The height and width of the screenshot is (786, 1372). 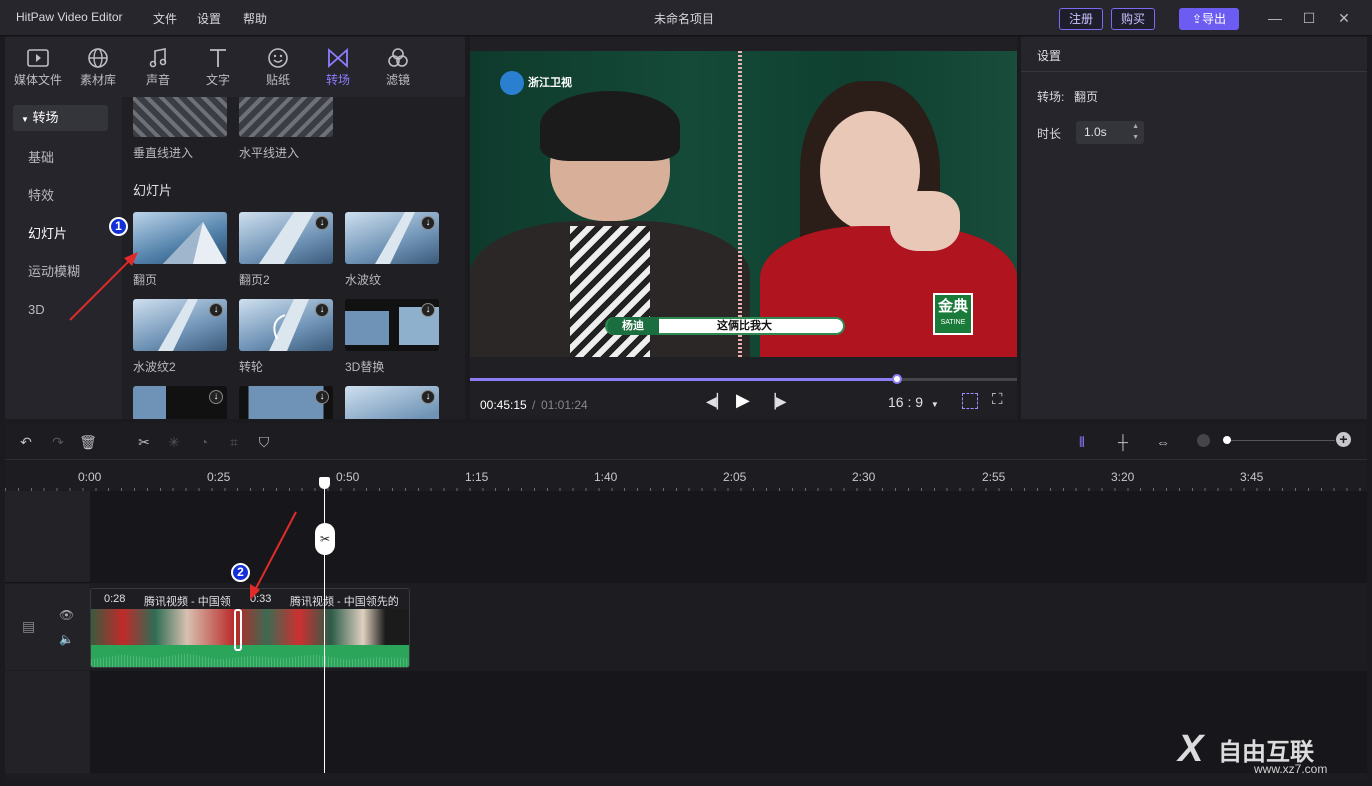 I want to click on redo-icon: ↷, so click(x=58, y=442).